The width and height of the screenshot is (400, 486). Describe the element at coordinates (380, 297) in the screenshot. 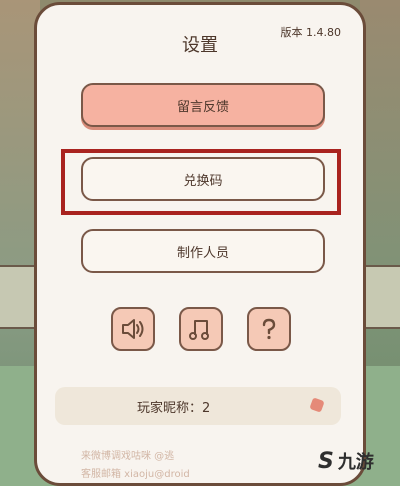

I see `background-window-right` at that location.